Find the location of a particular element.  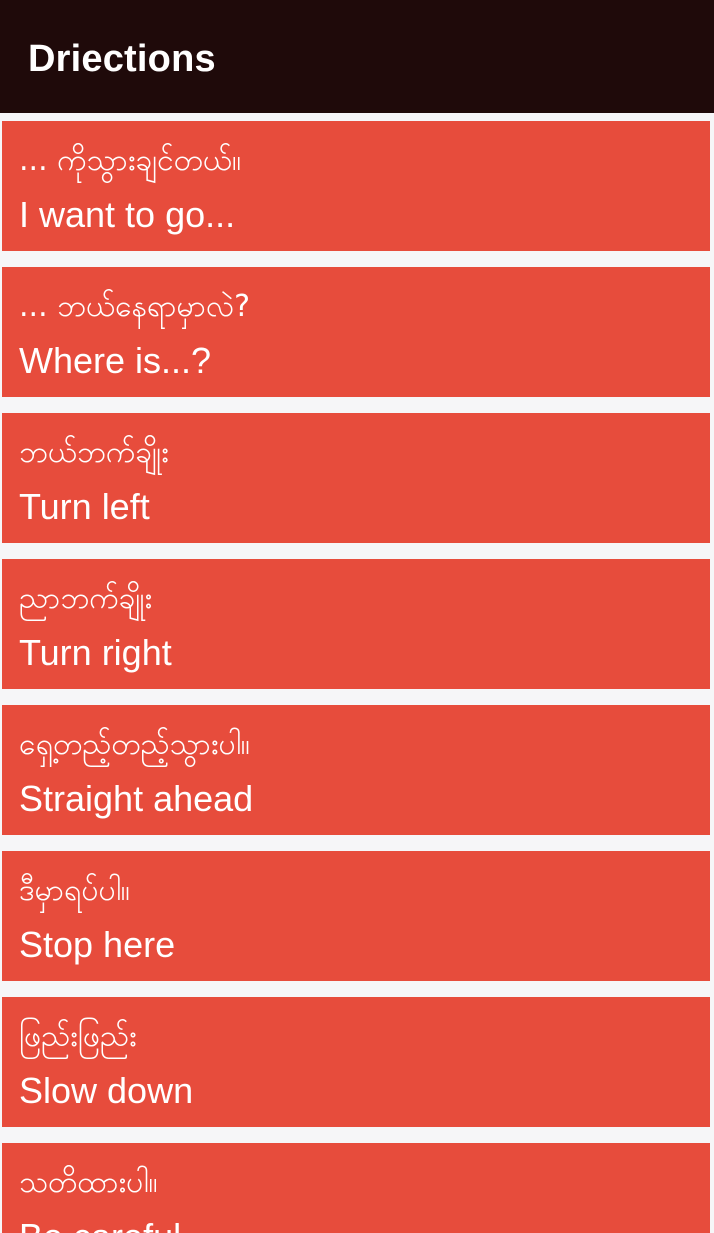

phrase-english: Slow down is located at coordinates (106, 1090).